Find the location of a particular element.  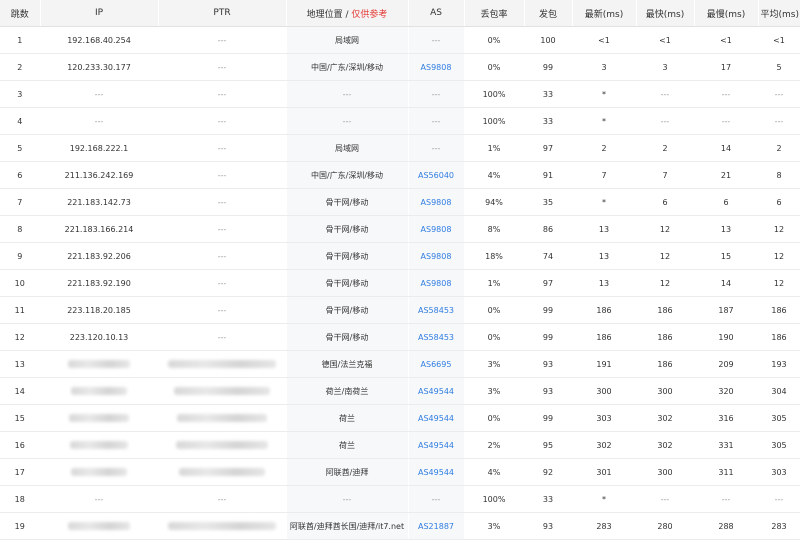

worst-cell: 316 is located at coordinates (726, 418).